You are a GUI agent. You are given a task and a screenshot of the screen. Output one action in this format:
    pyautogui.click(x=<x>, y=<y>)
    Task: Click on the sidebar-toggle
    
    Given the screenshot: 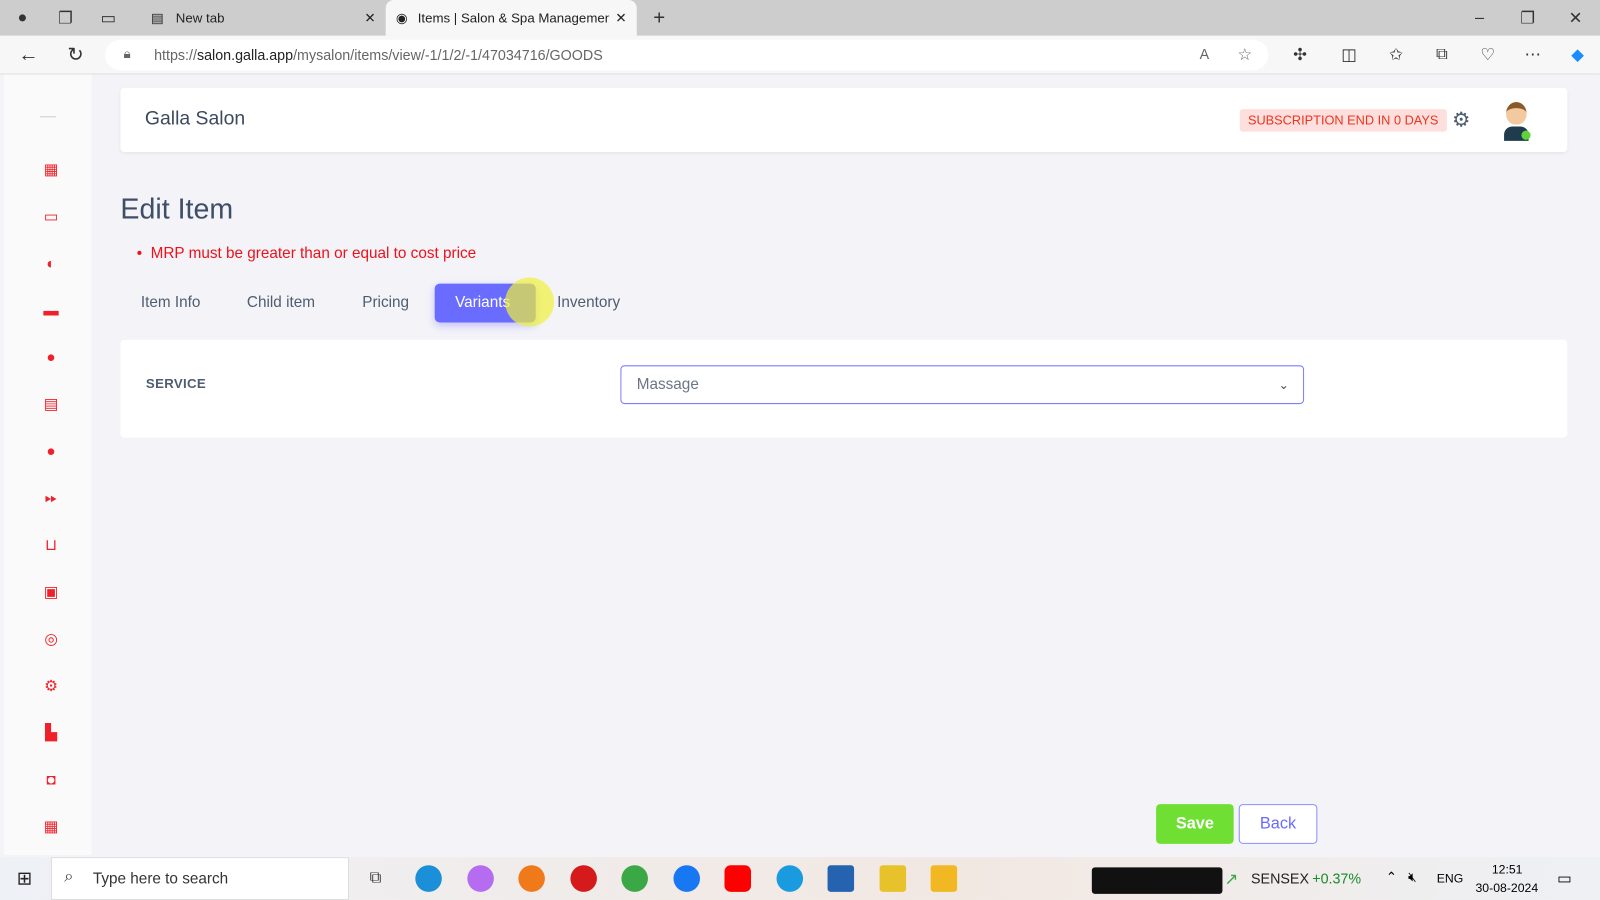 What is the action you would take?
    pyautogui.click(x=48, y=117)
    